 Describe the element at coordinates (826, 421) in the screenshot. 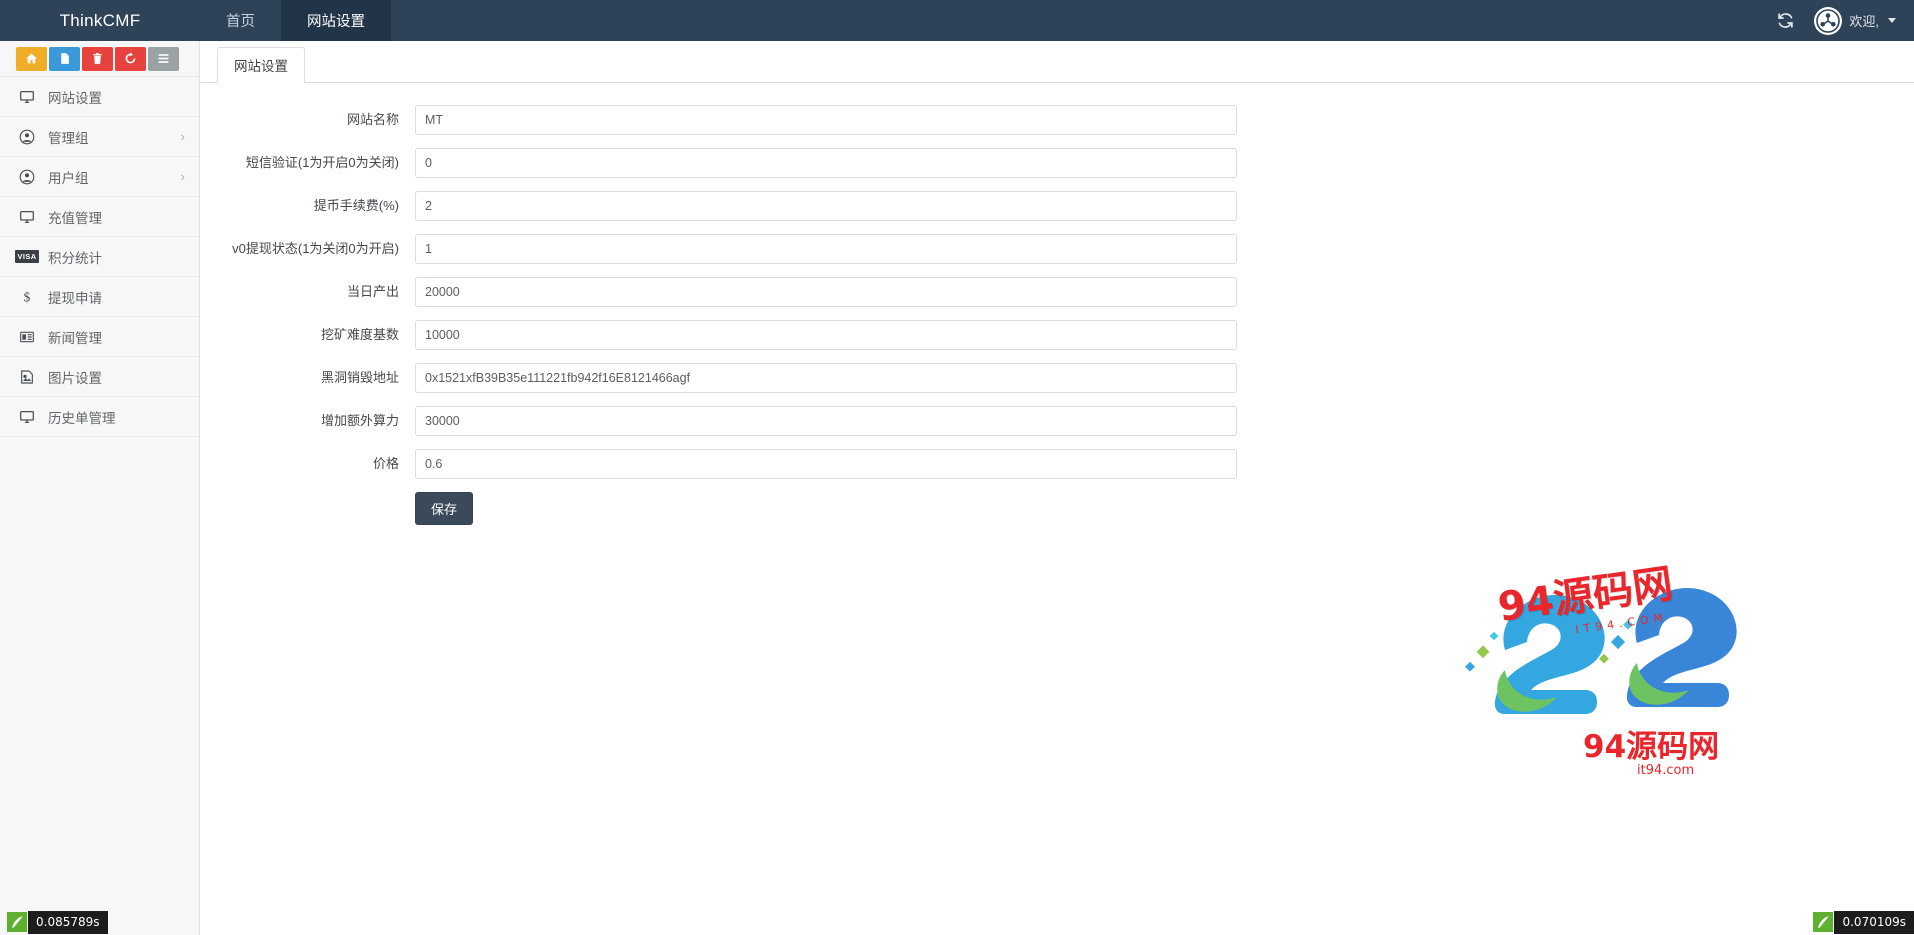

I see `input-extra-hashrate` at that location.